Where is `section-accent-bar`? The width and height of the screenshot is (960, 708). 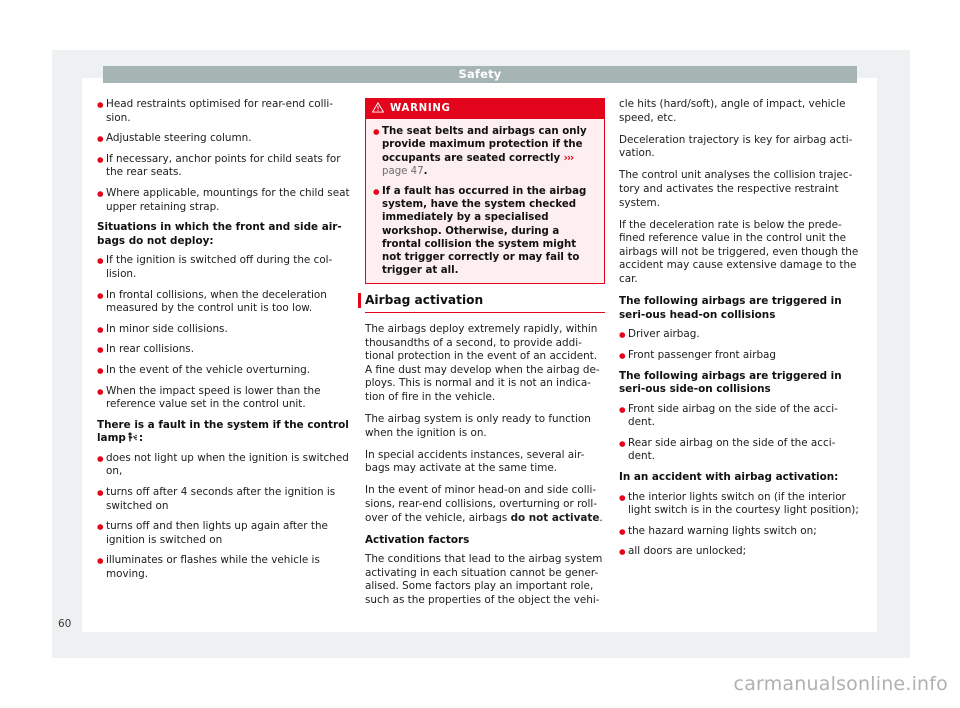
section-accent-bar is located at coordinates (359, 301).